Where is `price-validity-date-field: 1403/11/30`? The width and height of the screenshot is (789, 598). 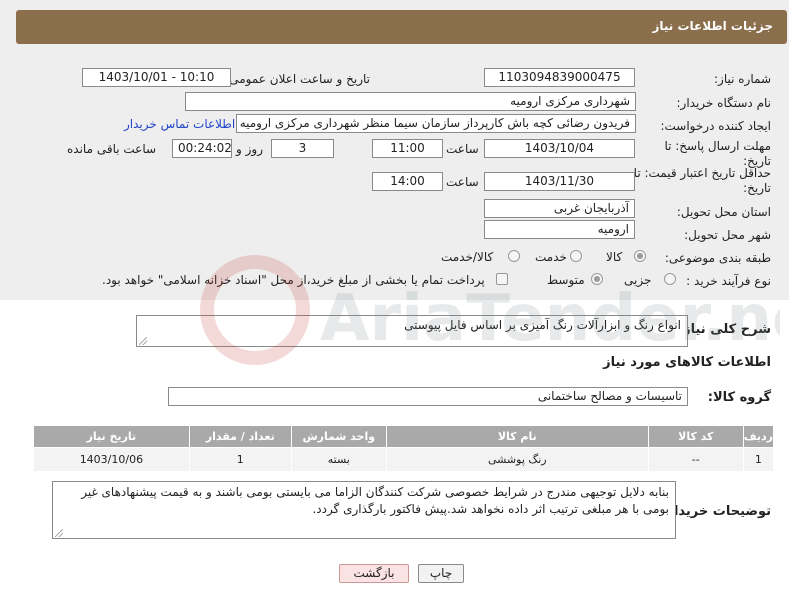 price-validity-date-field: 1403/11/30 is located at coordinates (559, 181).